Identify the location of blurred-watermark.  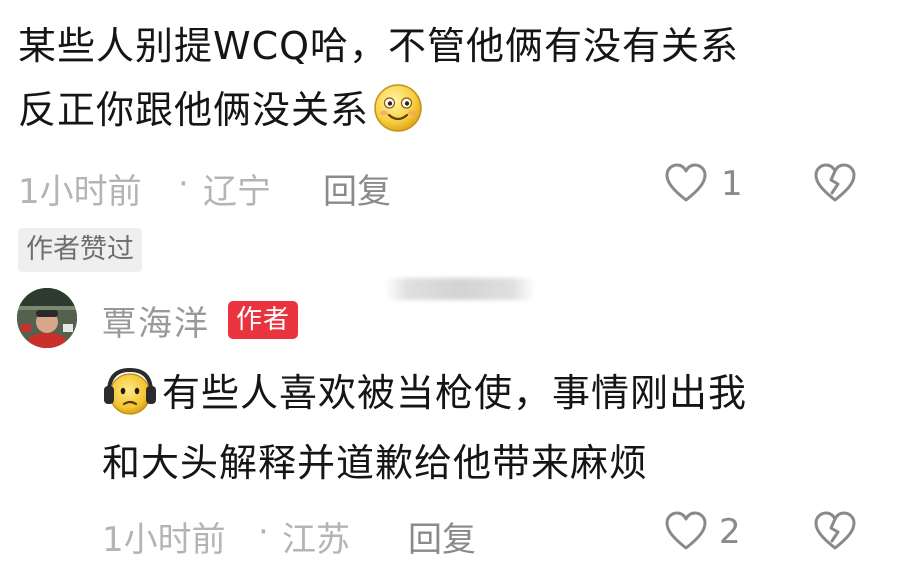
(460, 289).